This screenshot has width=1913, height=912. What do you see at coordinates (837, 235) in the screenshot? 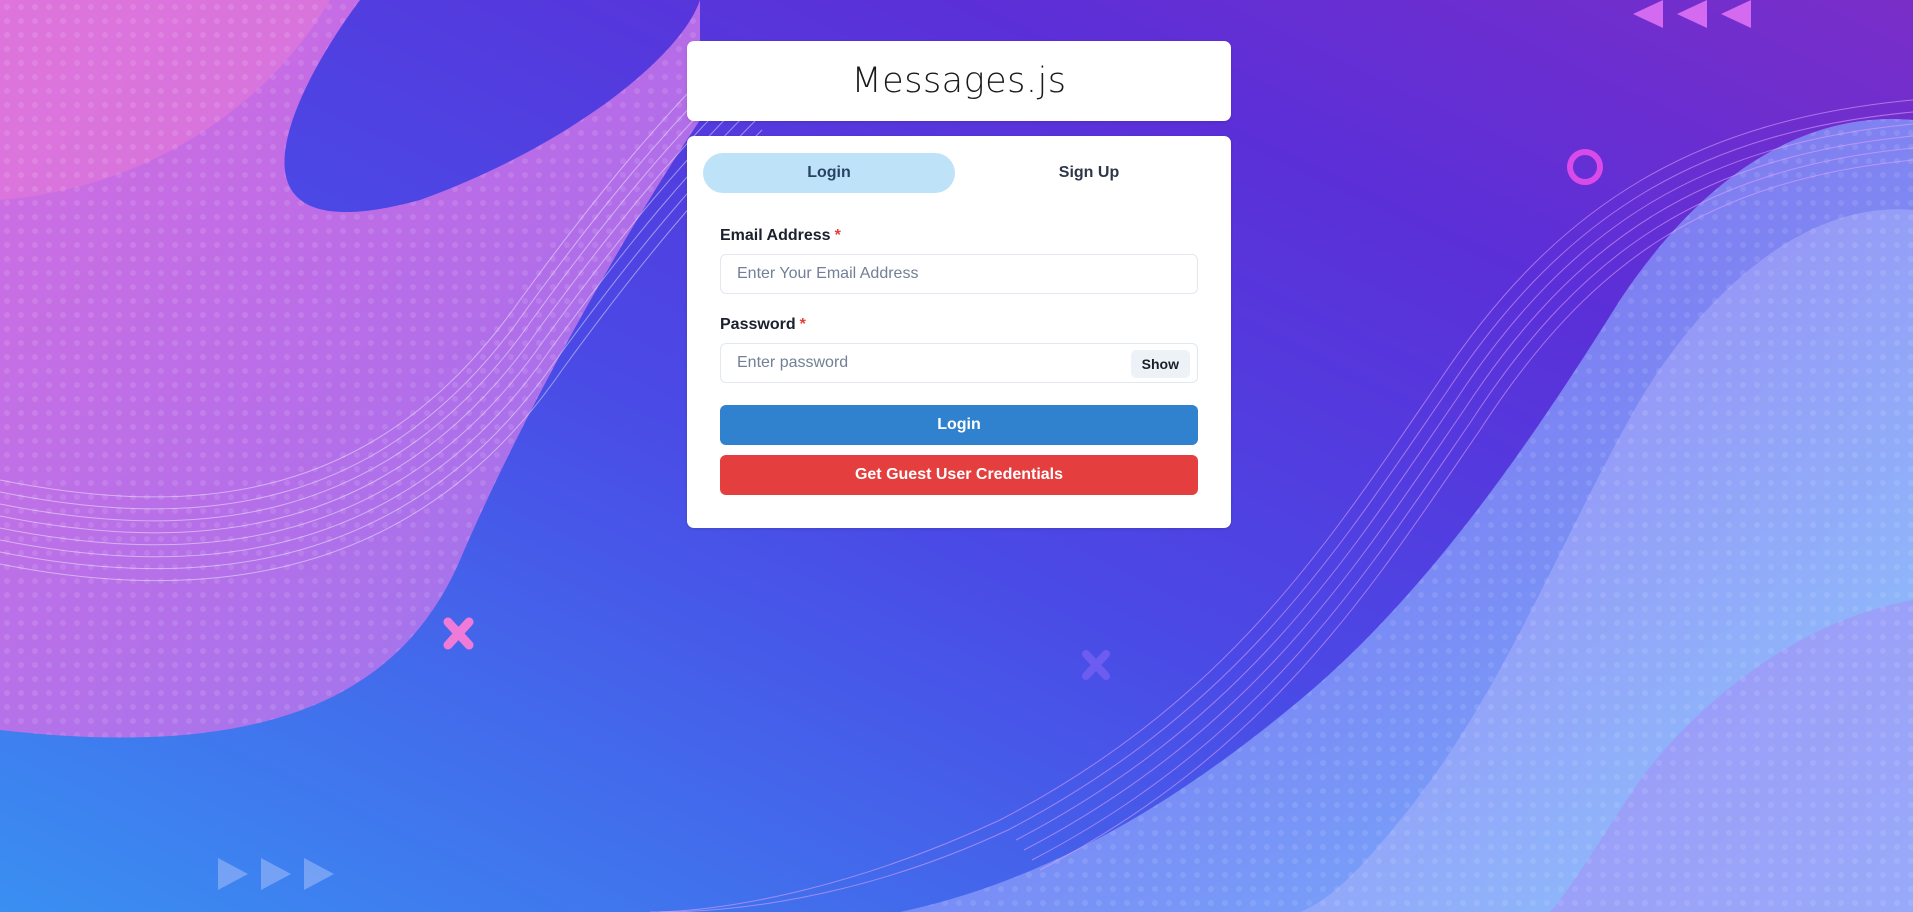
I see `email-required-mark: *` at bounding box center [837, 235].